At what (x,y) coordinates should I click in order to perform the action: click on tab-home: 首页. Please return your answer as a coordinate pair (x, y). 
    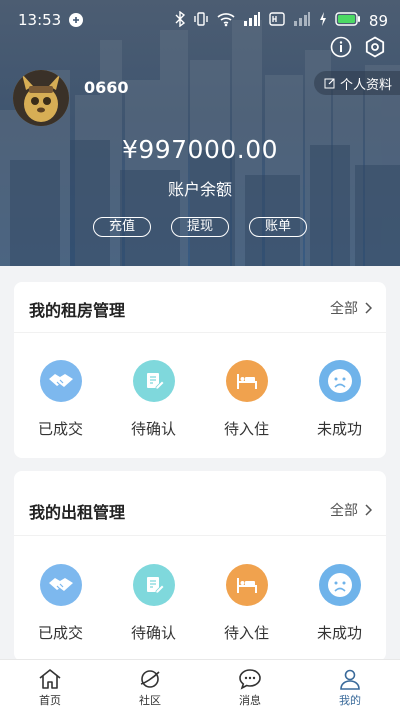
    Looking at the image, I should click on (50, 685).